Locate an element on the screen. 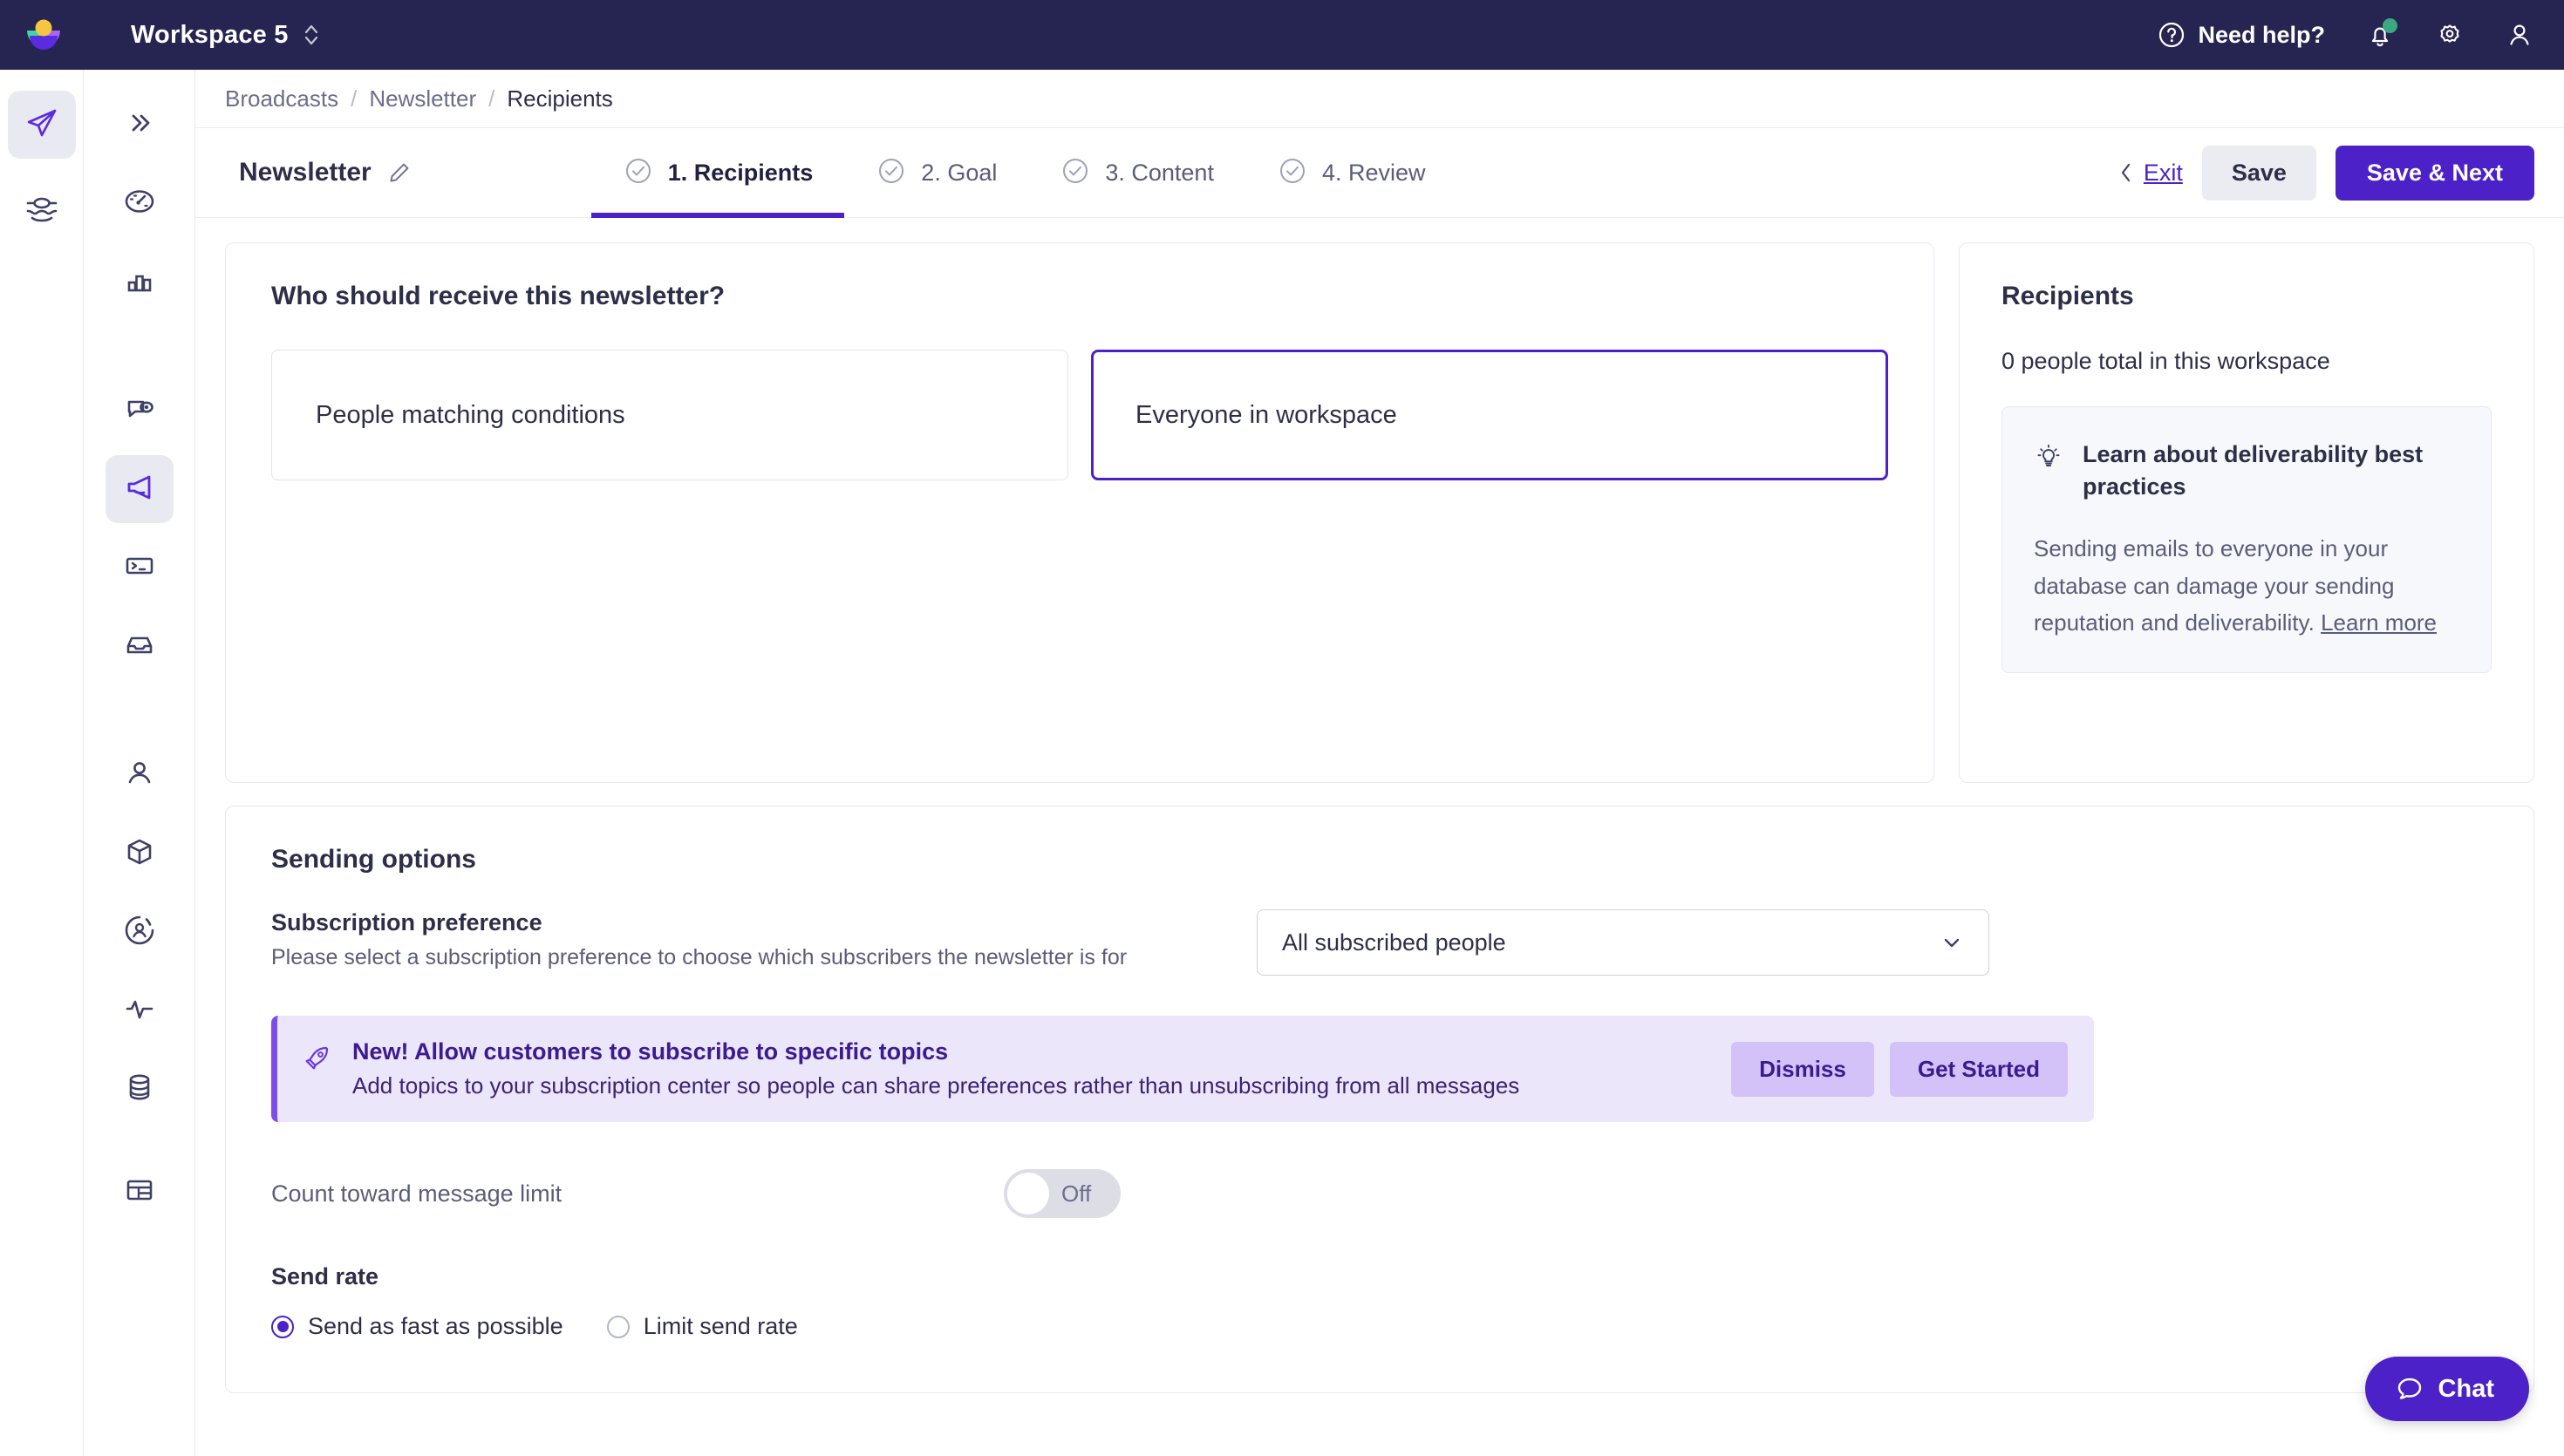 The width and height of the screenshot is (2564, 1456). top-bar-actions: Need help? is located at coordinates (2346, 34).